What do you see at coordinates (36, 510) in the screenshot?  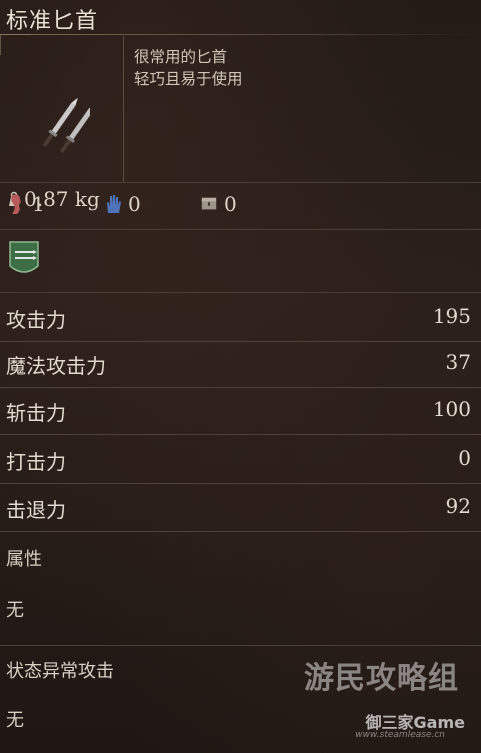 I see `stat-label: 击退力` at bounding box center [36, 510].